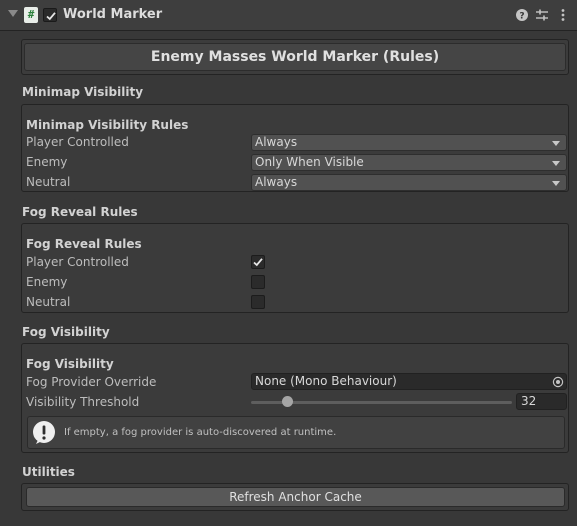 Image resolution: width=577 pixels, height=526 pixels. What do you see at coordinates (47, 162) in the screenshot?
I see `minimap-enemy-label: Enemy` at bounding box center [47, 162].